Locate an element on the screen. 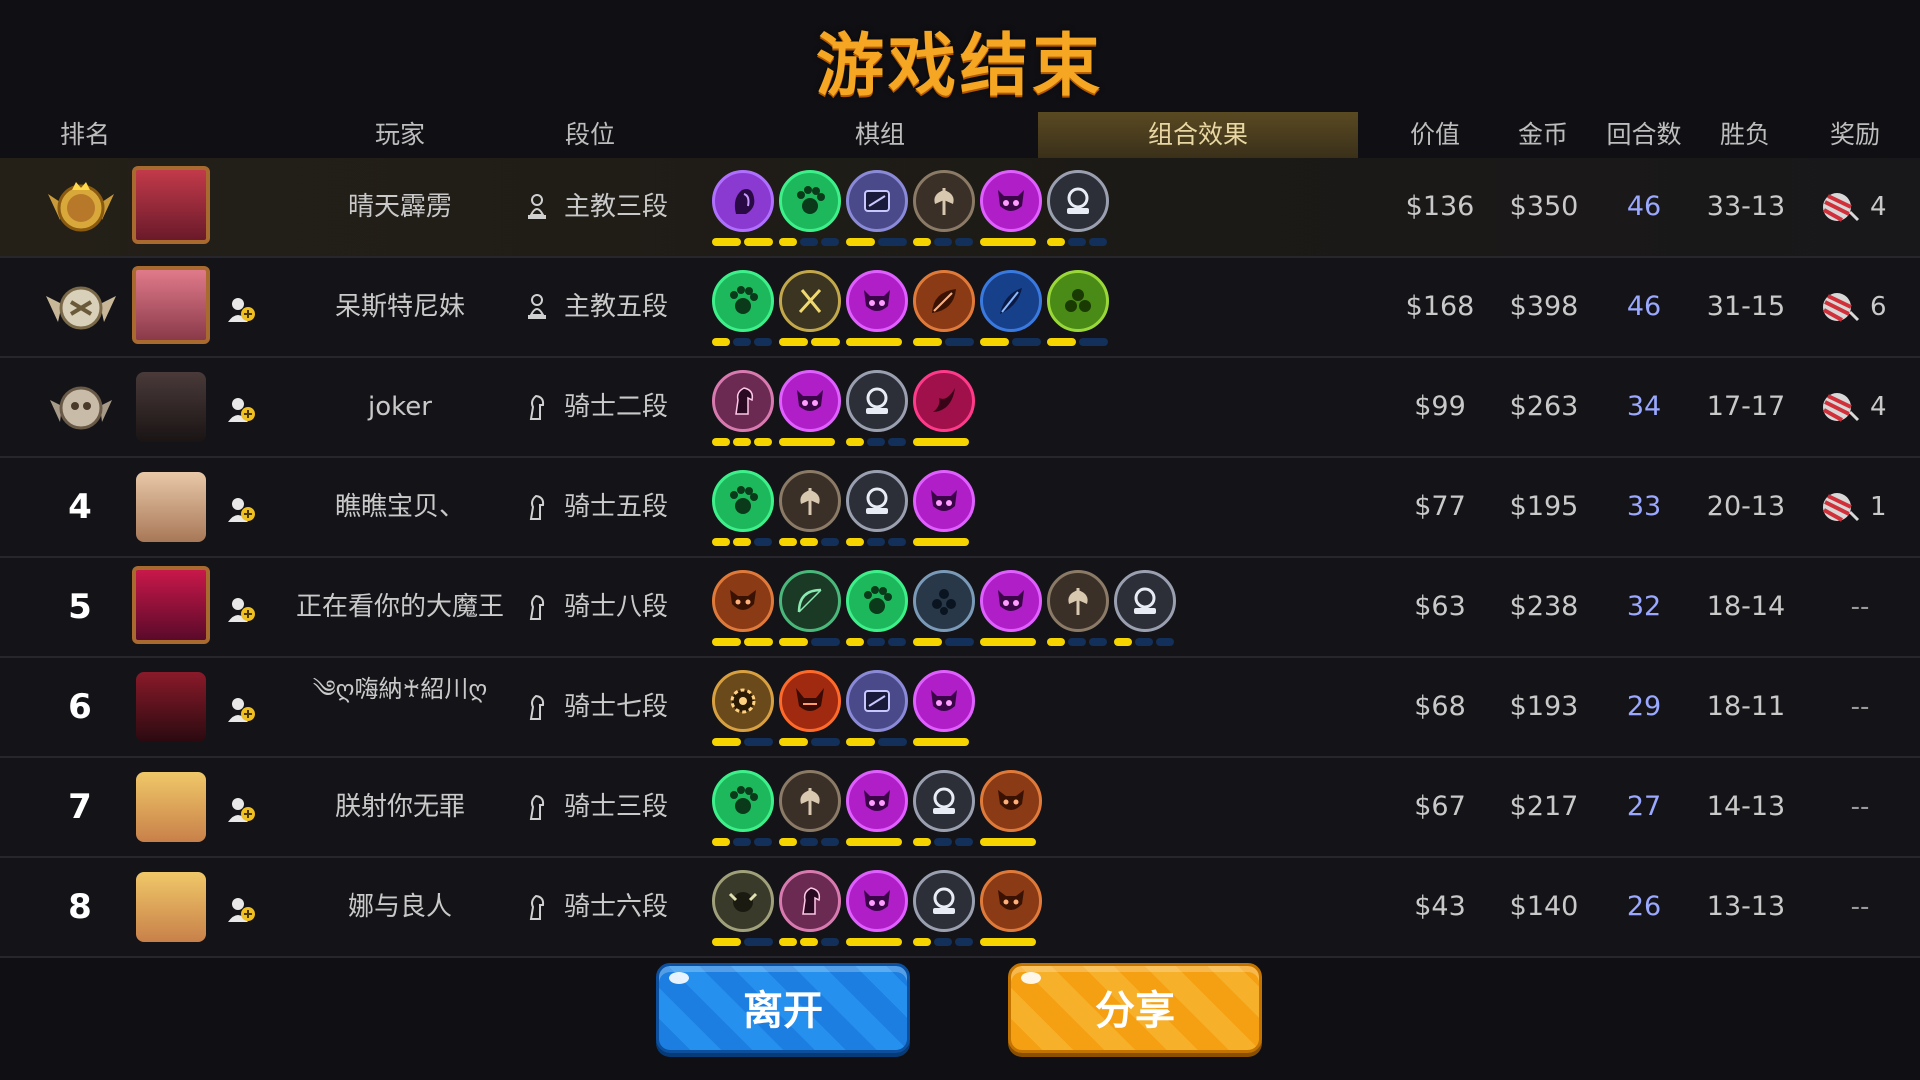 The image size is (1920, 1080). winloss-cell: 18-11 is located at coordinates (1746, 706).